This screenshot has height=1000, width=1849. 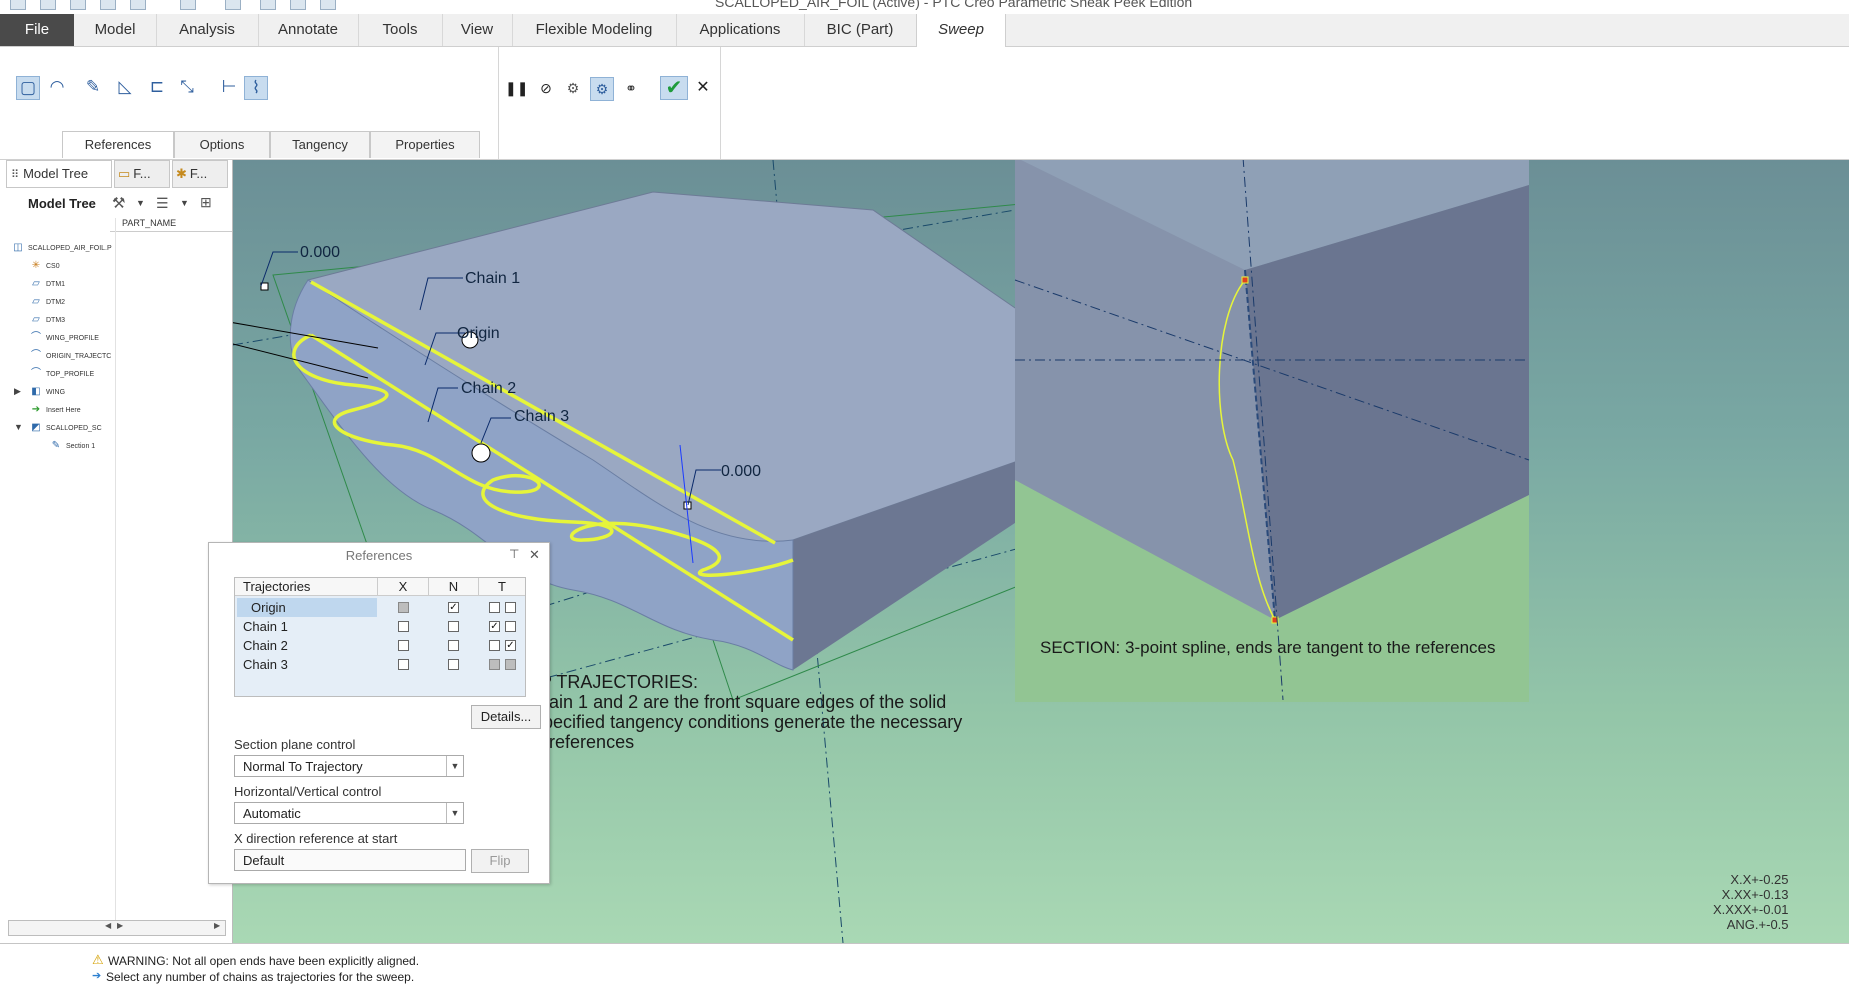 I want to click on trajectory-row-chain2: Chain 2 ✓, so click(x=380, y=645).